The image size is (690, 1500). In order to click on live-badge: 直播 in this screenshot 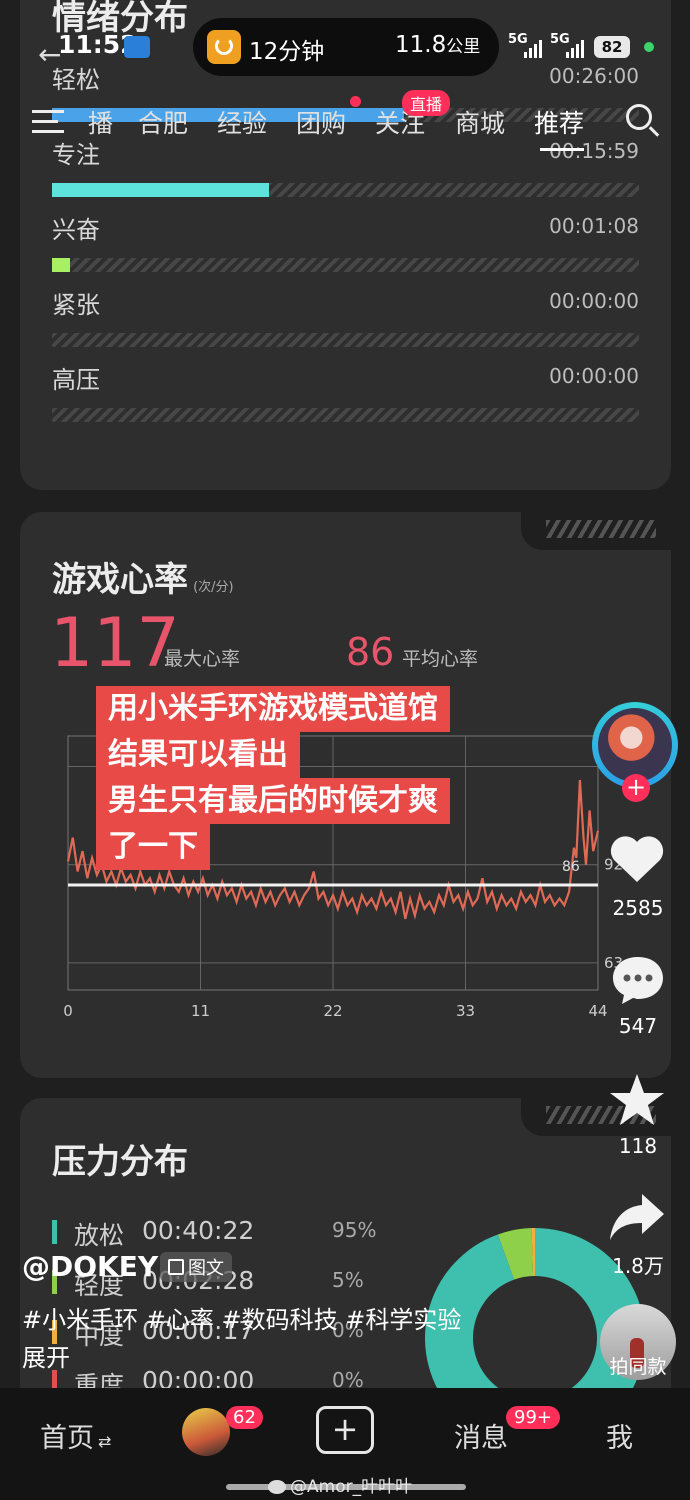, I will do `click(426, 103)`.